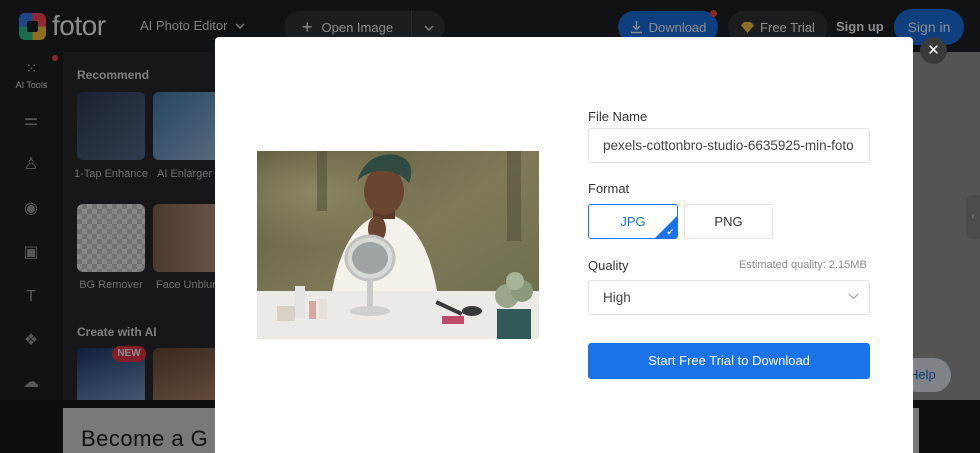 The image size is (980, 453). I want to click on quality-value: High, so click(617, 297).